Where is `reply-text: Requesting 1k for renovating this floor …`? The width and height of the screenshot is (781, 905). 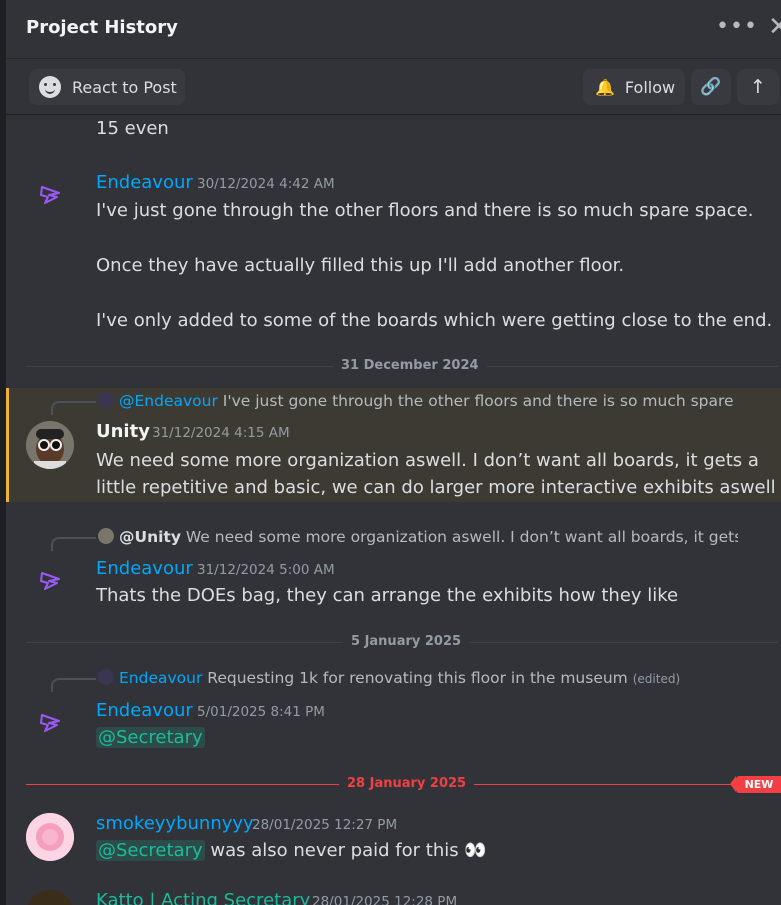 reply-text: Requesting 1k for renovating this floor … is located at coordinates (417, 678).